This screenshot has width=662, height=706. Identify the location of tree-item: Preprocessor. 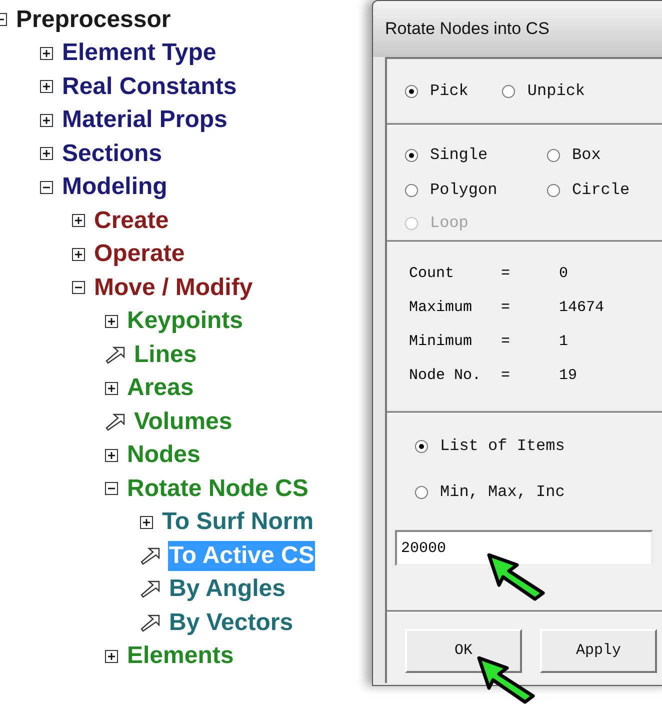
(93, 19).